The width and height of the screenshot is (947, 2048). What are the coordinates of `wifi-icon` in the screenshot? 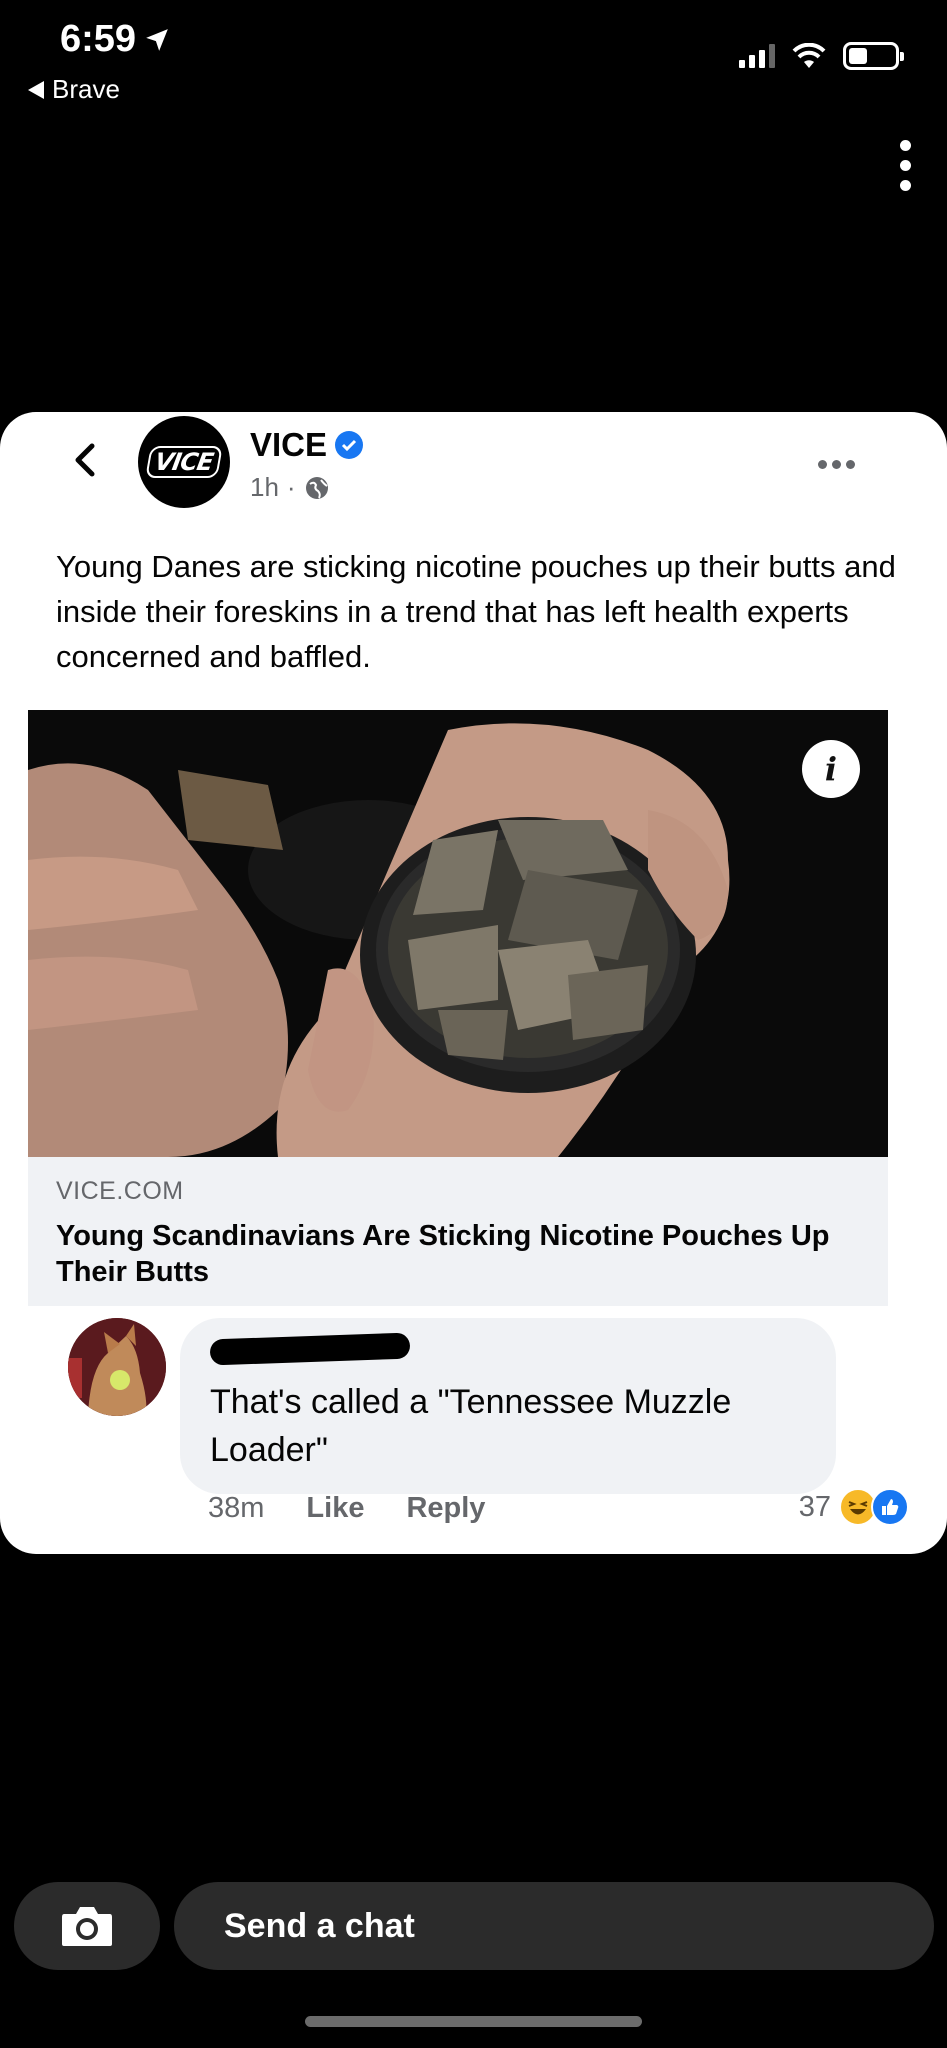 It's located at (809, 55).